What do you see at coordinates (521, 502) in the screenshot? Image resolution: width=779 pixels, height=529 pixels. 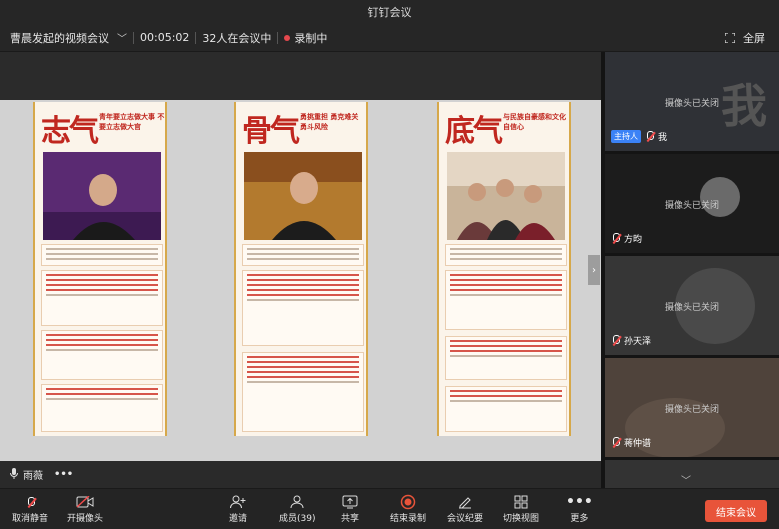 I see `grid-icon` at bounding box center [521, 502].